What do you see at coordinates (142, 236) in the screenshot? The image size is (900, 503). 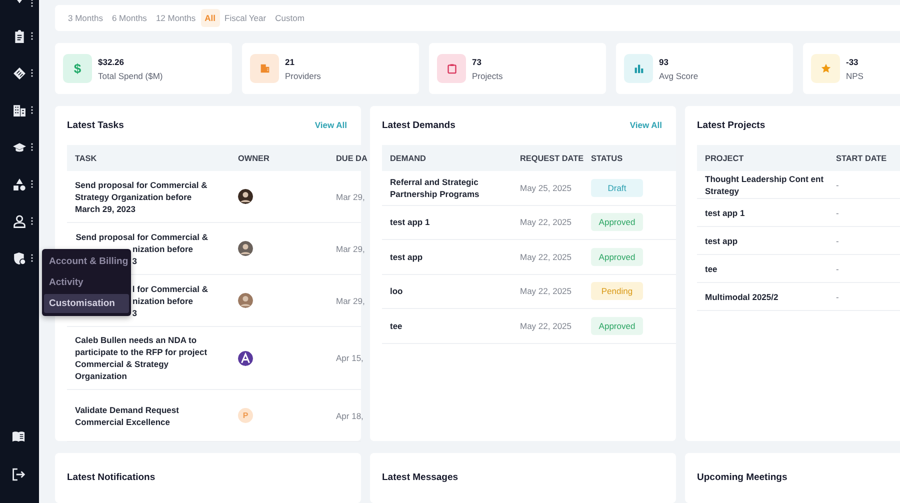 I see `table-cell-text: Send proposal for Commercial &` at bounding box center [142, 236].